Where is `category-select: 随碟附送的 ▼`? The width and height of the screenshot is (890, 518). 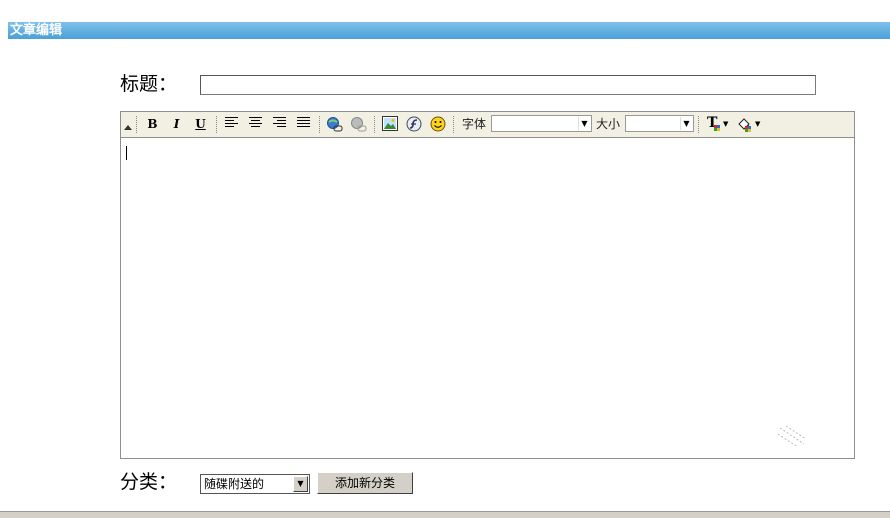
category-select: 随碟附送的 ▼ is located at coordinates (255, 484).